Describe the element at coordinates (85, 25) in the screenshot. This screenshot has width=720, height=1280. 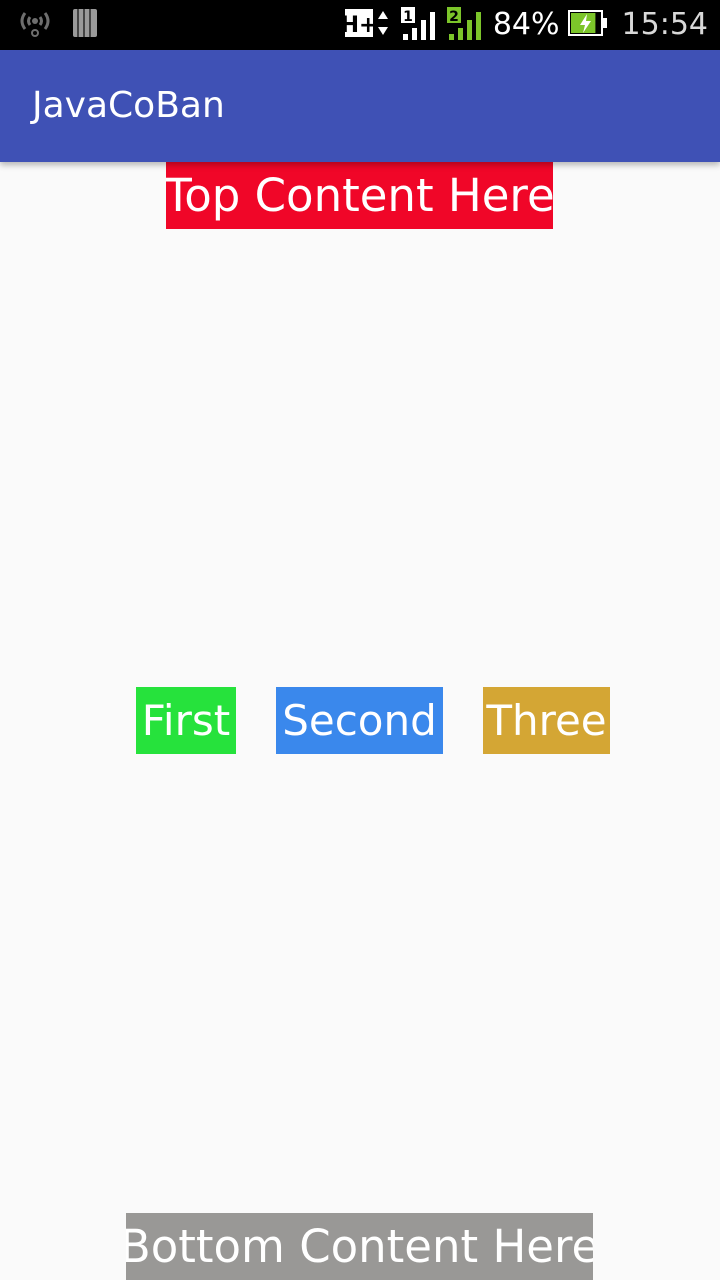
I see `sim-card-icon` at that location.